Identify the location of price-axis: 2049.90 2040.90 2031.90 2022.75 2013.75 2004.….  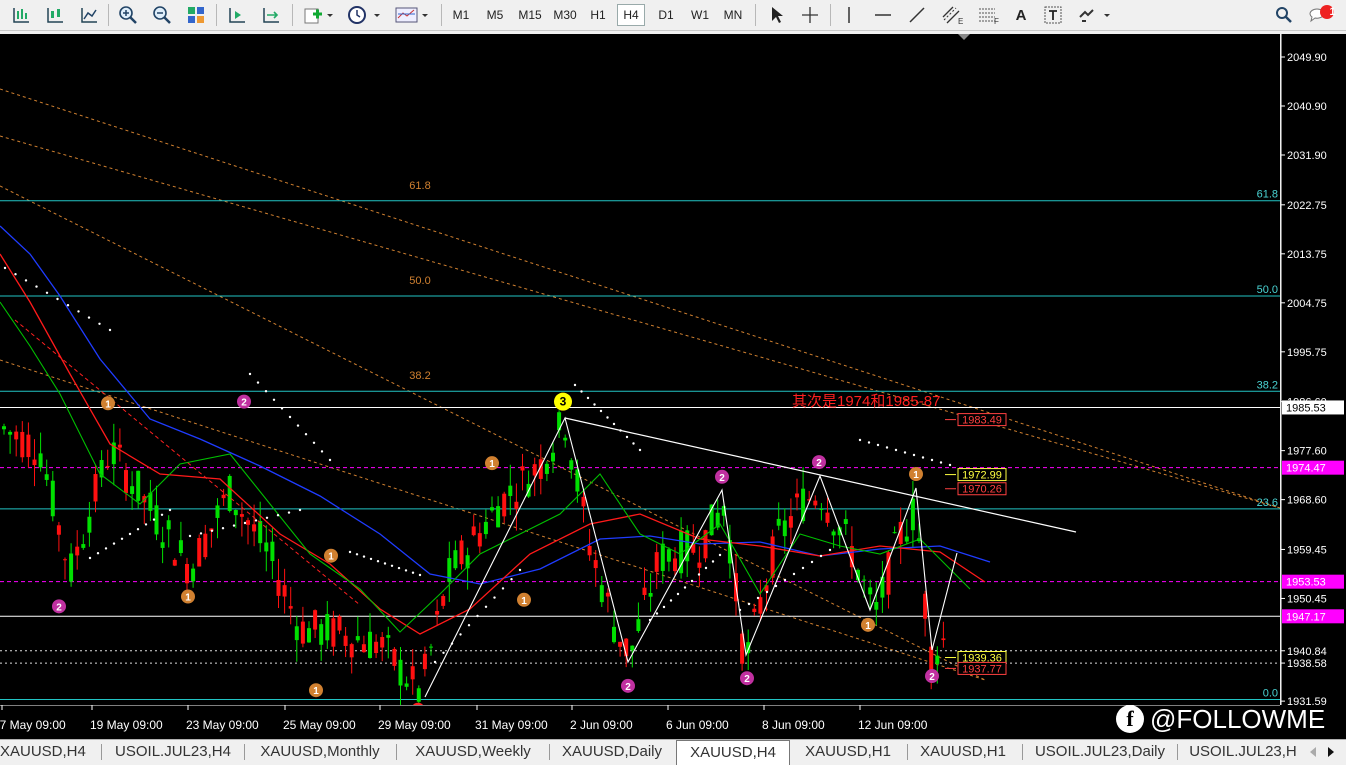
(1313, 371).